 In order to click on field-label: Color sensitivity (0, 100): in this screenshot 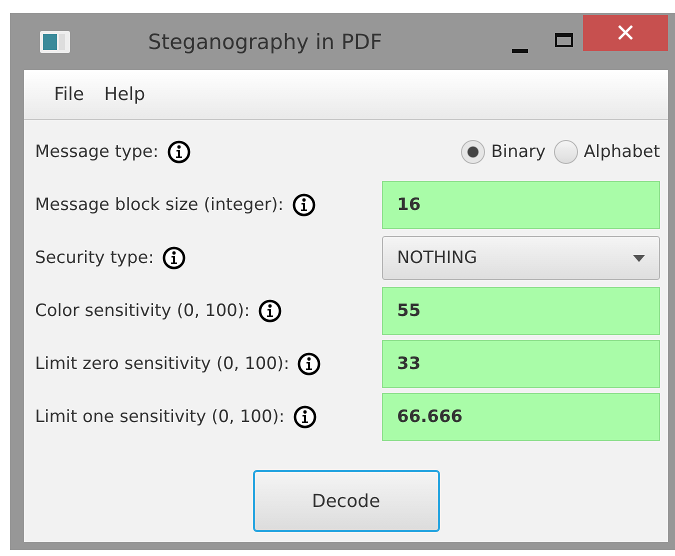, I will do `click(142, 311)`.